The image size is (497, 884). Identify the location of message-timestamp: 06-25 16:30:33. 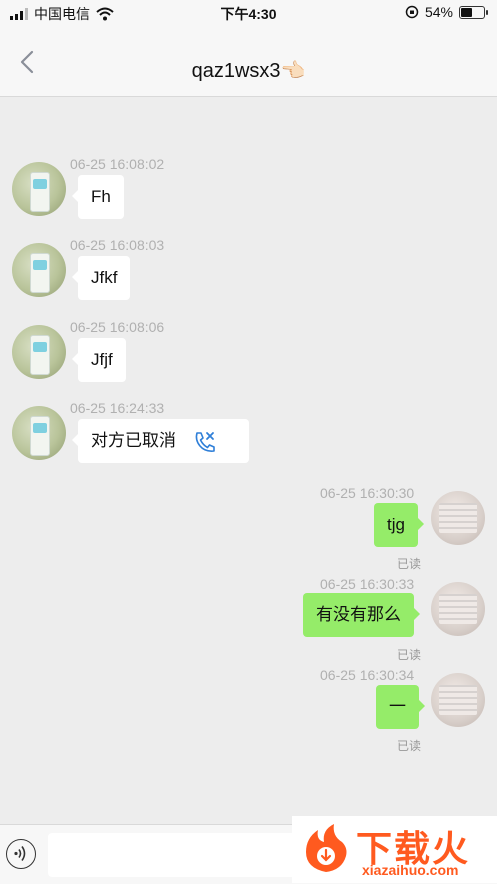
(367, 584).